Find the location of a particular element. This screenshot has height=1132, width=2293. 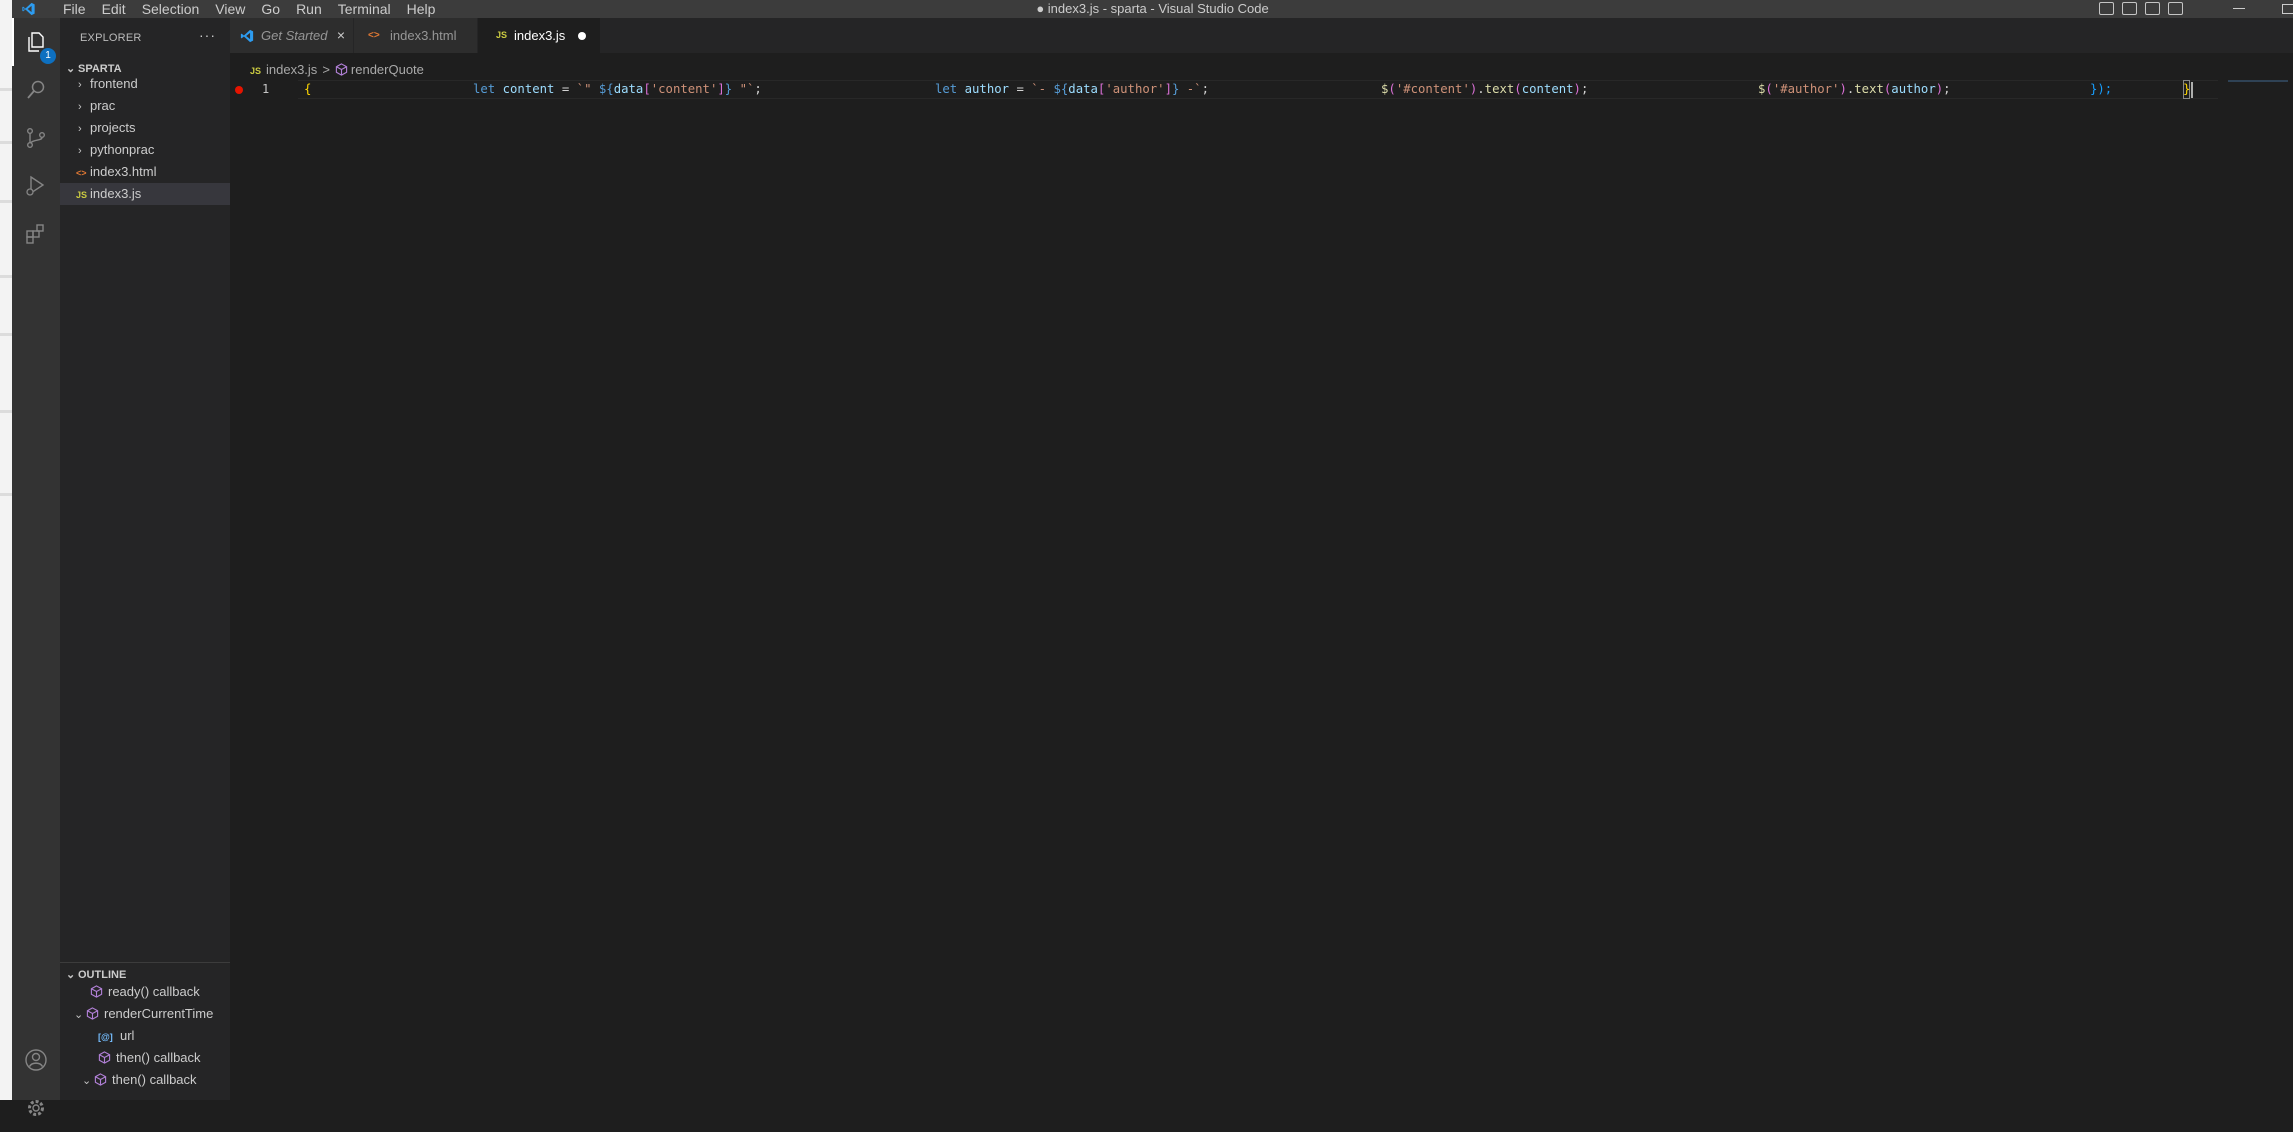

tree-label: pythonprac is located at coordinates (122, 149).